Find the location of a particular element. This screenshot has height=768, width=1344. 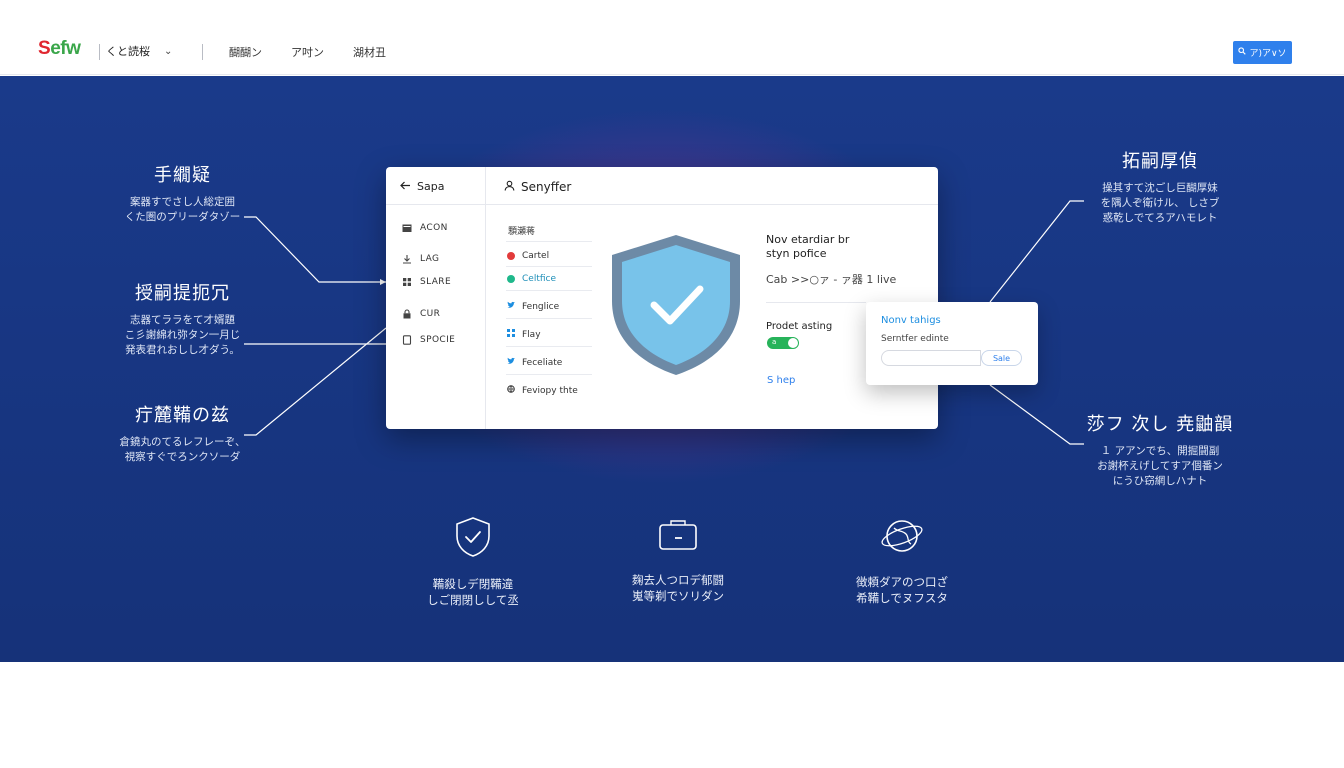

sidebar-item-spocie: SPOCIE is located at coordinates (428, 340).